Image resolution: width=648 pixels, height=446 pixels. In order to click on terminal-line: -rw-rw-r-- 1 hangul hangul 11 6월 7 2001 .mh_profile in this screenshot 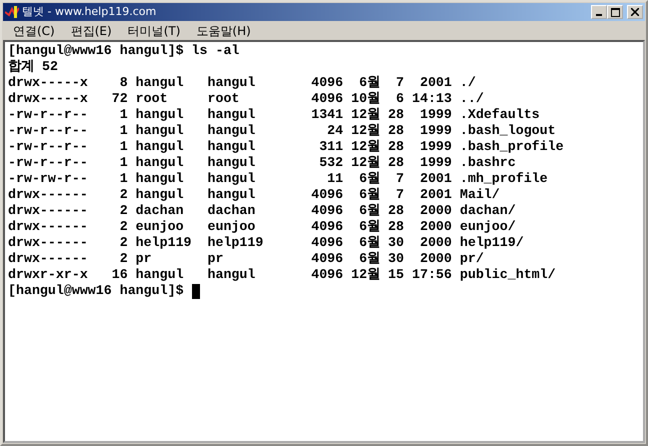, I will do `click(278, 179)`.